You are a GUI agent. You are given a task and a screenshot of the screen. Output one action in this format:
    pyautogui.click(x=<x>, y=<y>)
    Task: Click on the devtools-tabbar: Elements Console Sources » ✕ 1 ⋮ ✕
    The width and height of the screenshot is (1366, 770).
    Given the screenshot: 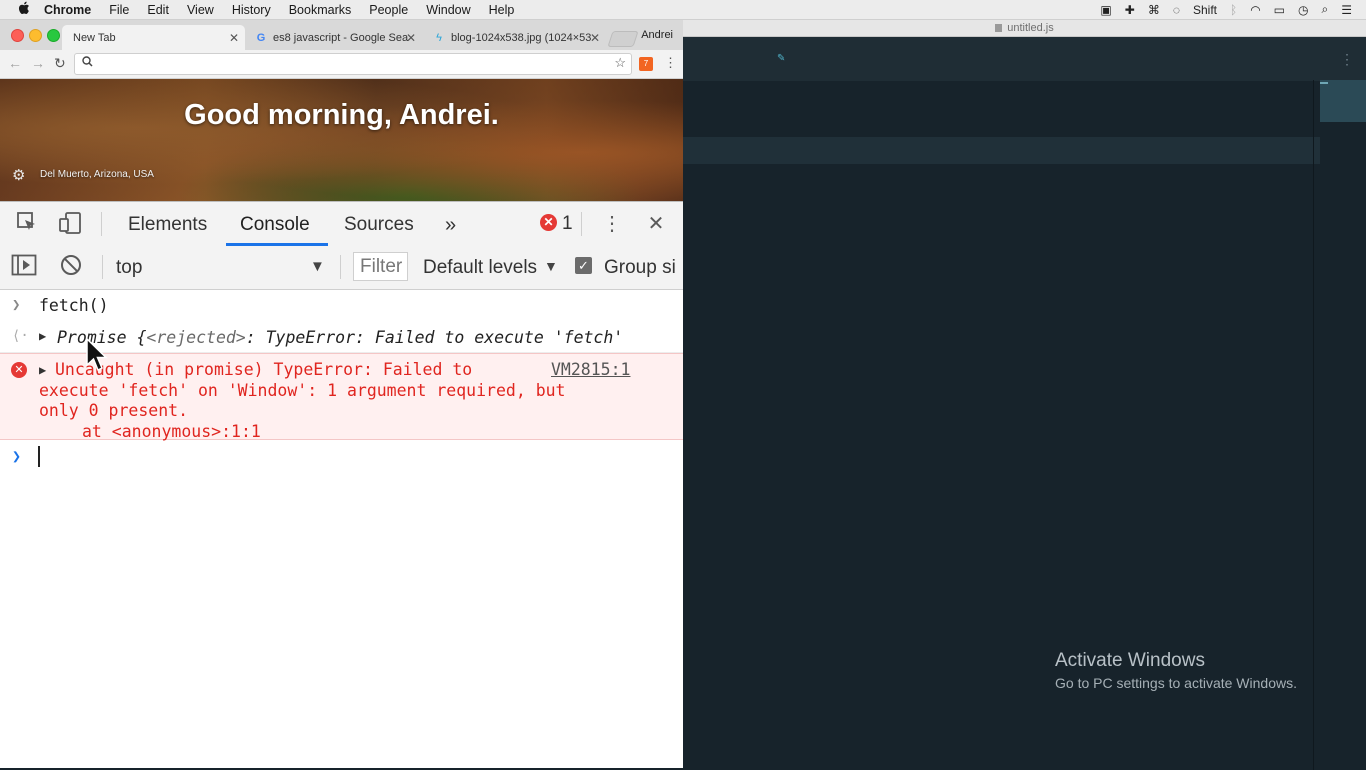 What is the action you would take?
    pyautogui.click(x=341, y=224)
    